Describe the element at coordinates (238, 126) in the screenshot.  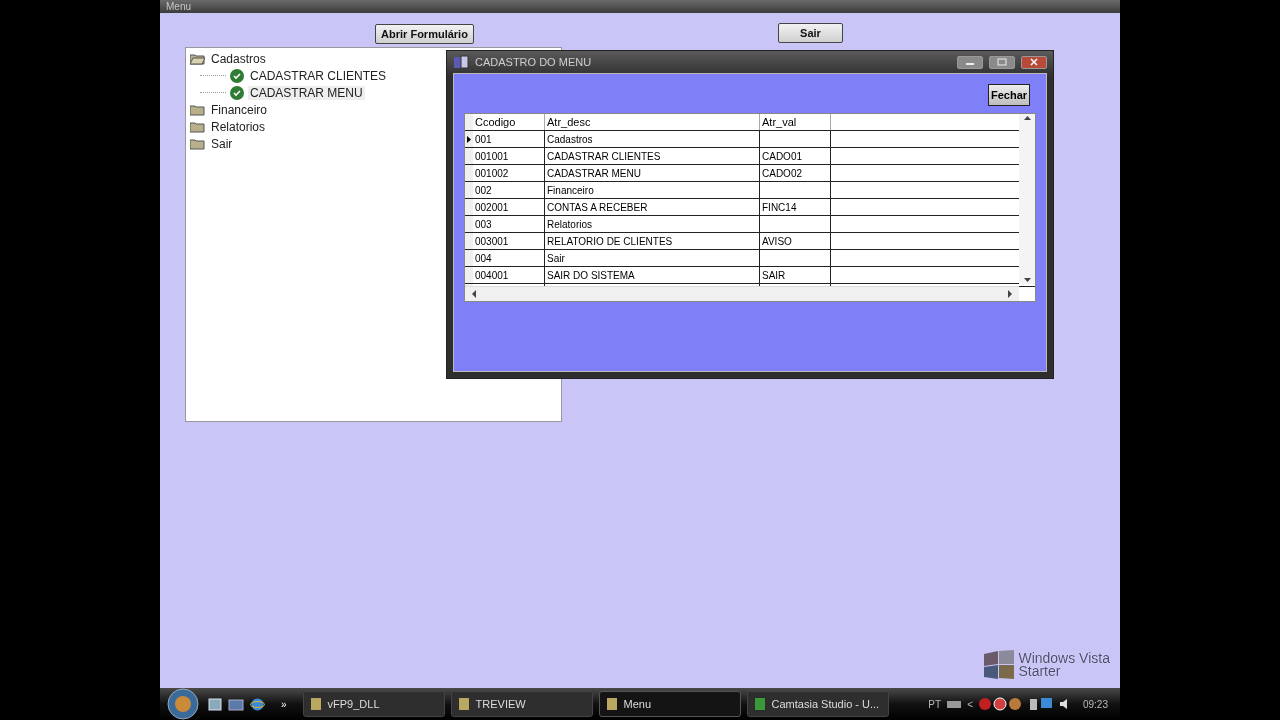
I see `tree-item: Relatorios` at that location.